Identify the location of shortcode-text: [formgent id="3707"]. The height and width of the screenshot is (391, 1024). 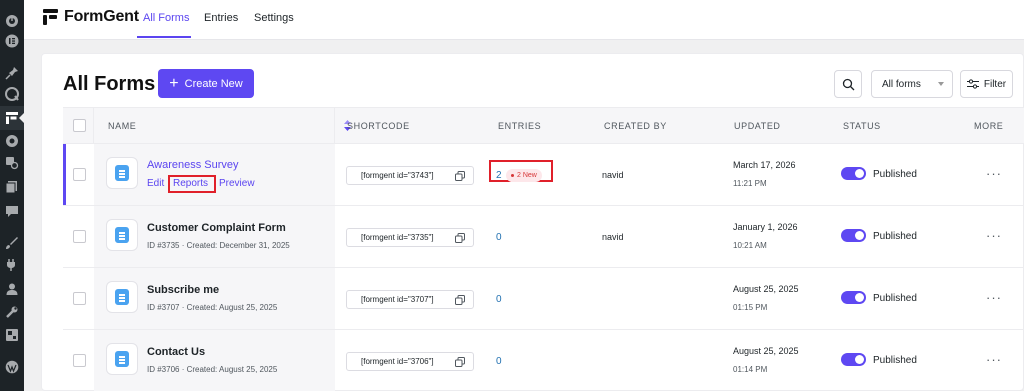
(397, 299).